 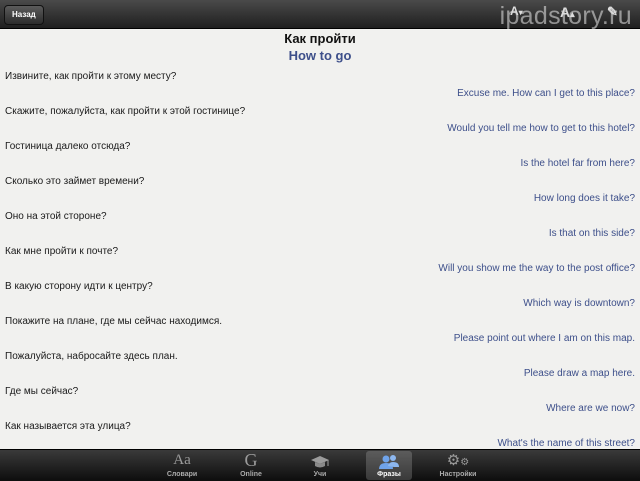 I want to click on tab-dictionaries: Aa Словари, so click(x=182, y=465).